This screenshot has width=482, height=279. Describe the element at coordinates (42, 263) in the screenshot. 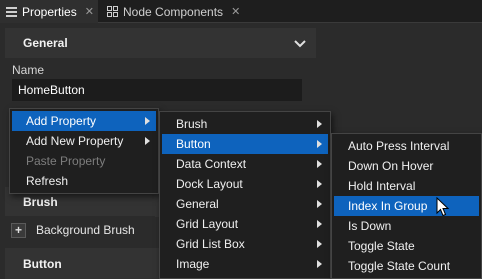

I see `section-button-title: Button` at that location.